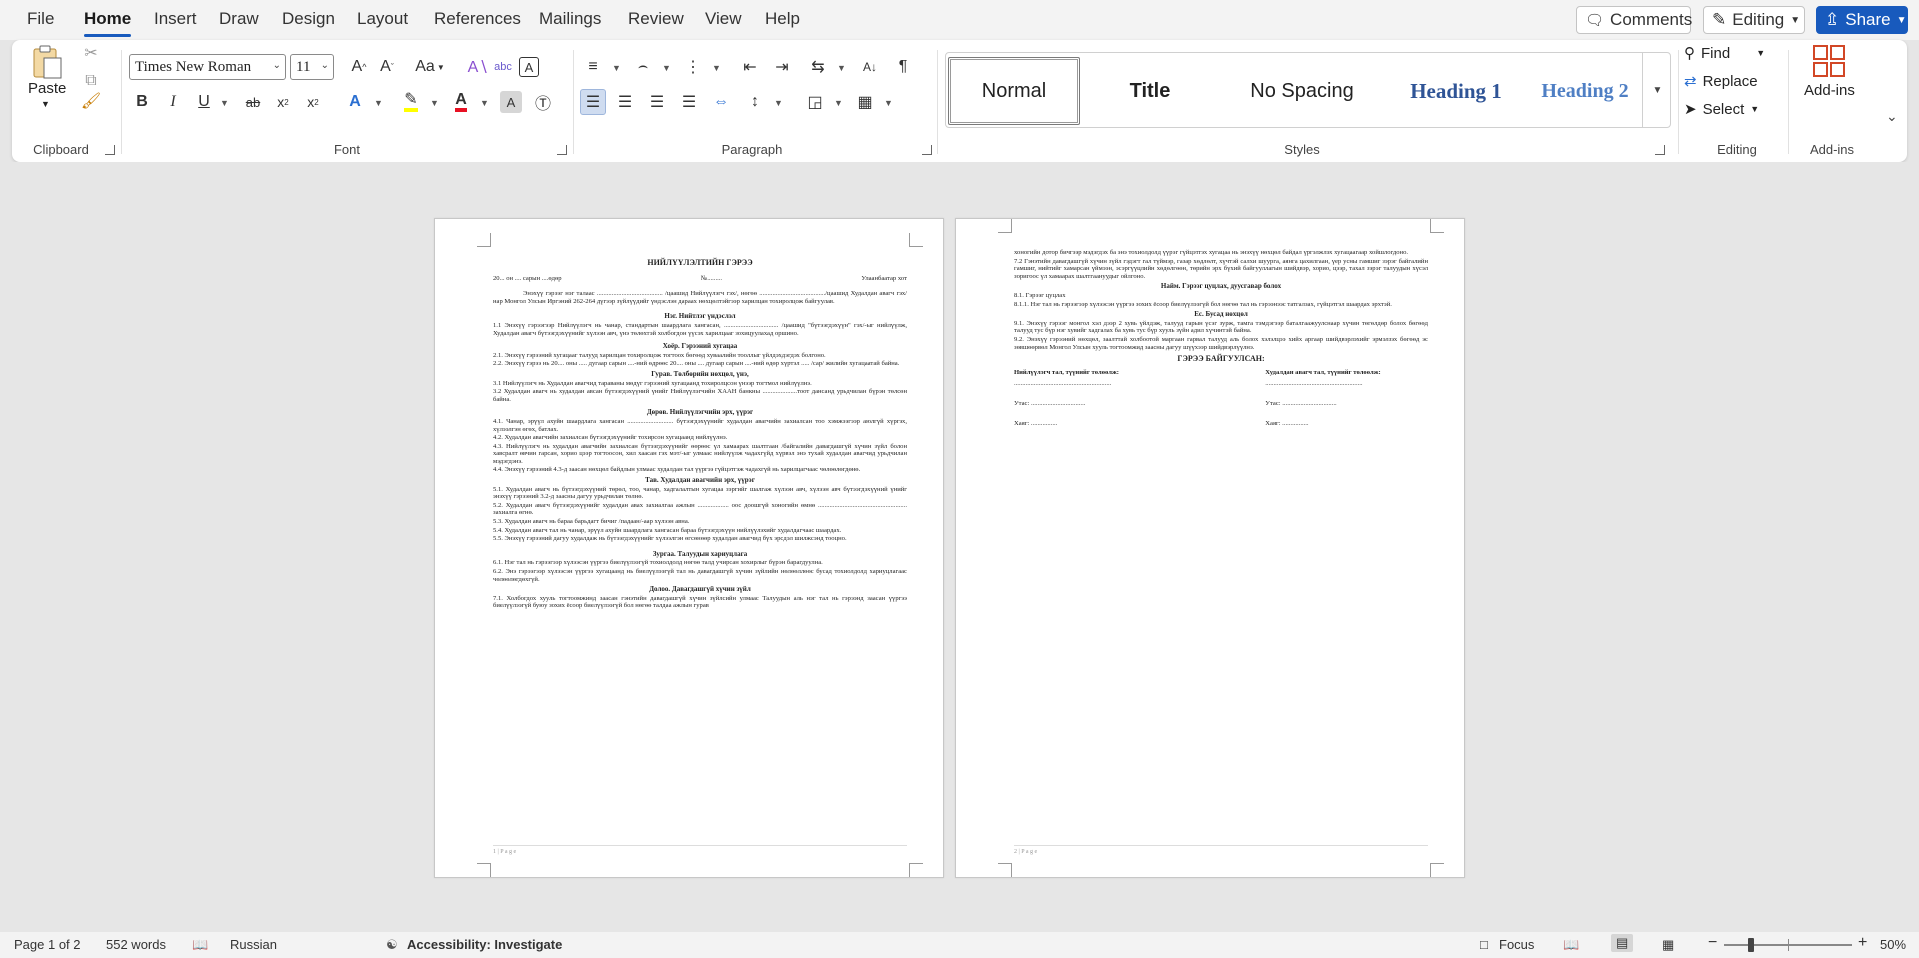 The height and width of the screenshot is (958, 1919). Describe the element at coordinates (478, 67) in the screenshot. I see `clear-formatting-icon: A∖` at that location.